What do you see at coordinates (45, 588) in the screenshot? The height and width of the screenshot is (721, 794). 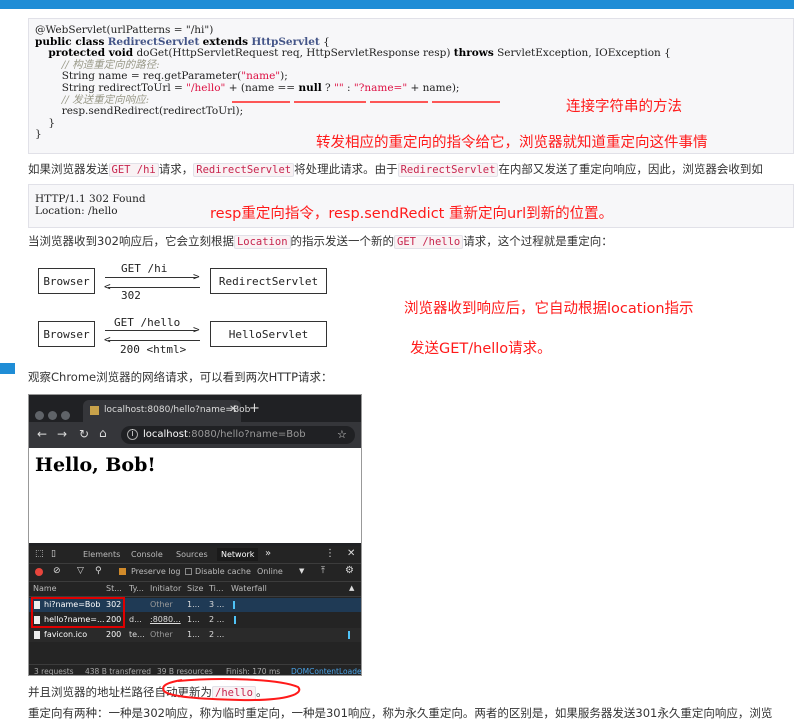 I see `column-header: Name` at bounding box center [45, 588].